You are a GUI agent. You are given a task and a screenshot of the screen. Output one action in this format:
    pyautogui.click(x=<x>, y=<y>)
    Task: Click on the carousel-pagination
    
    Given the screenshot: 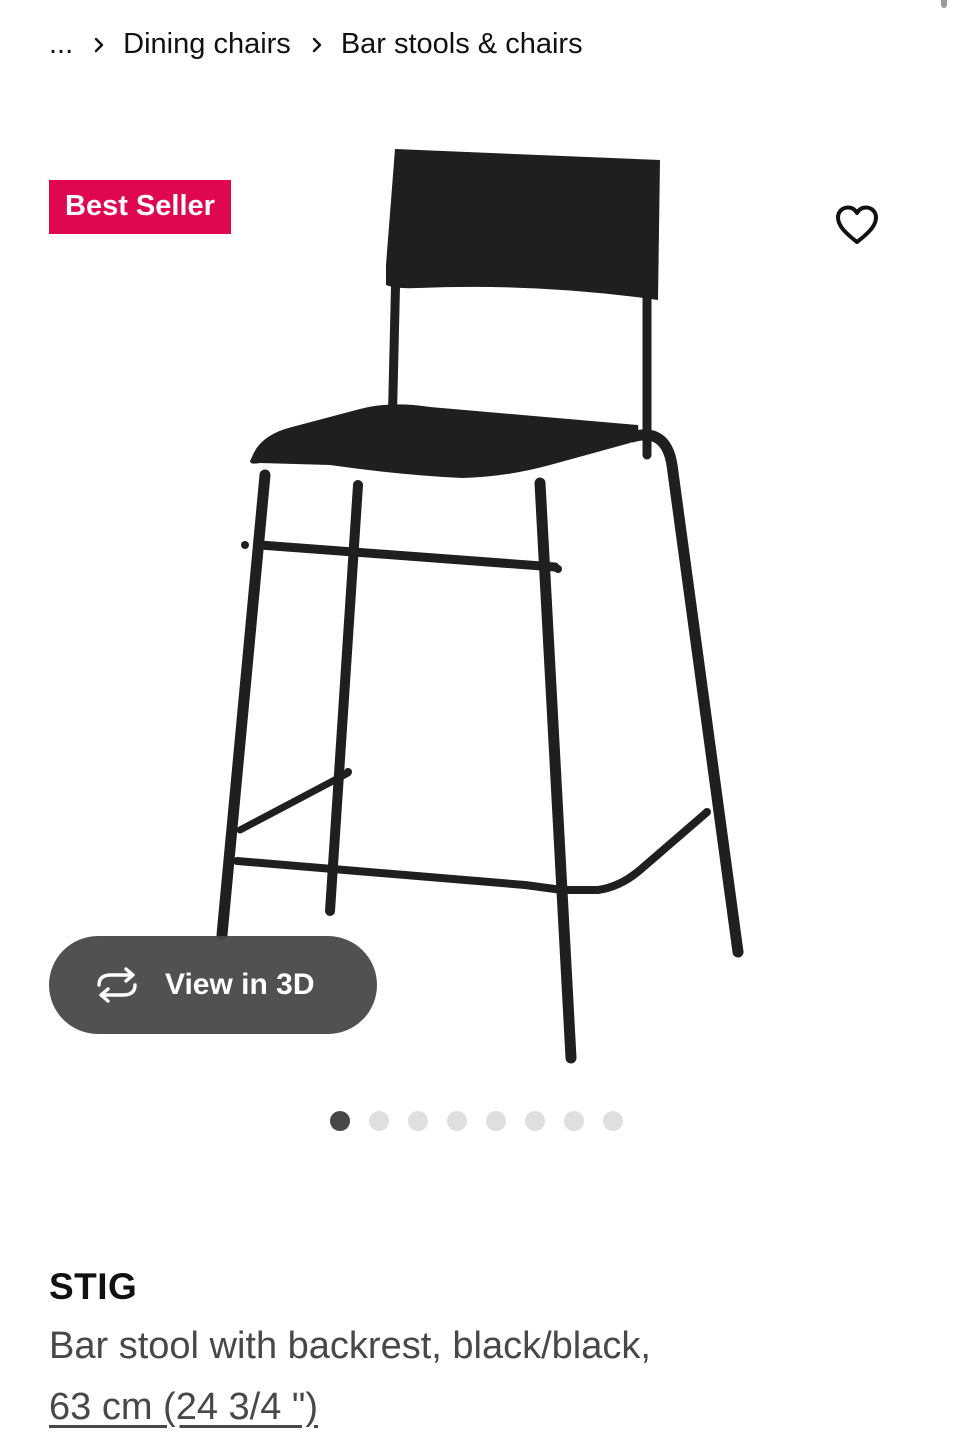 What is the action you would take?
    pyautogui.click(x=476, y=1121)
    